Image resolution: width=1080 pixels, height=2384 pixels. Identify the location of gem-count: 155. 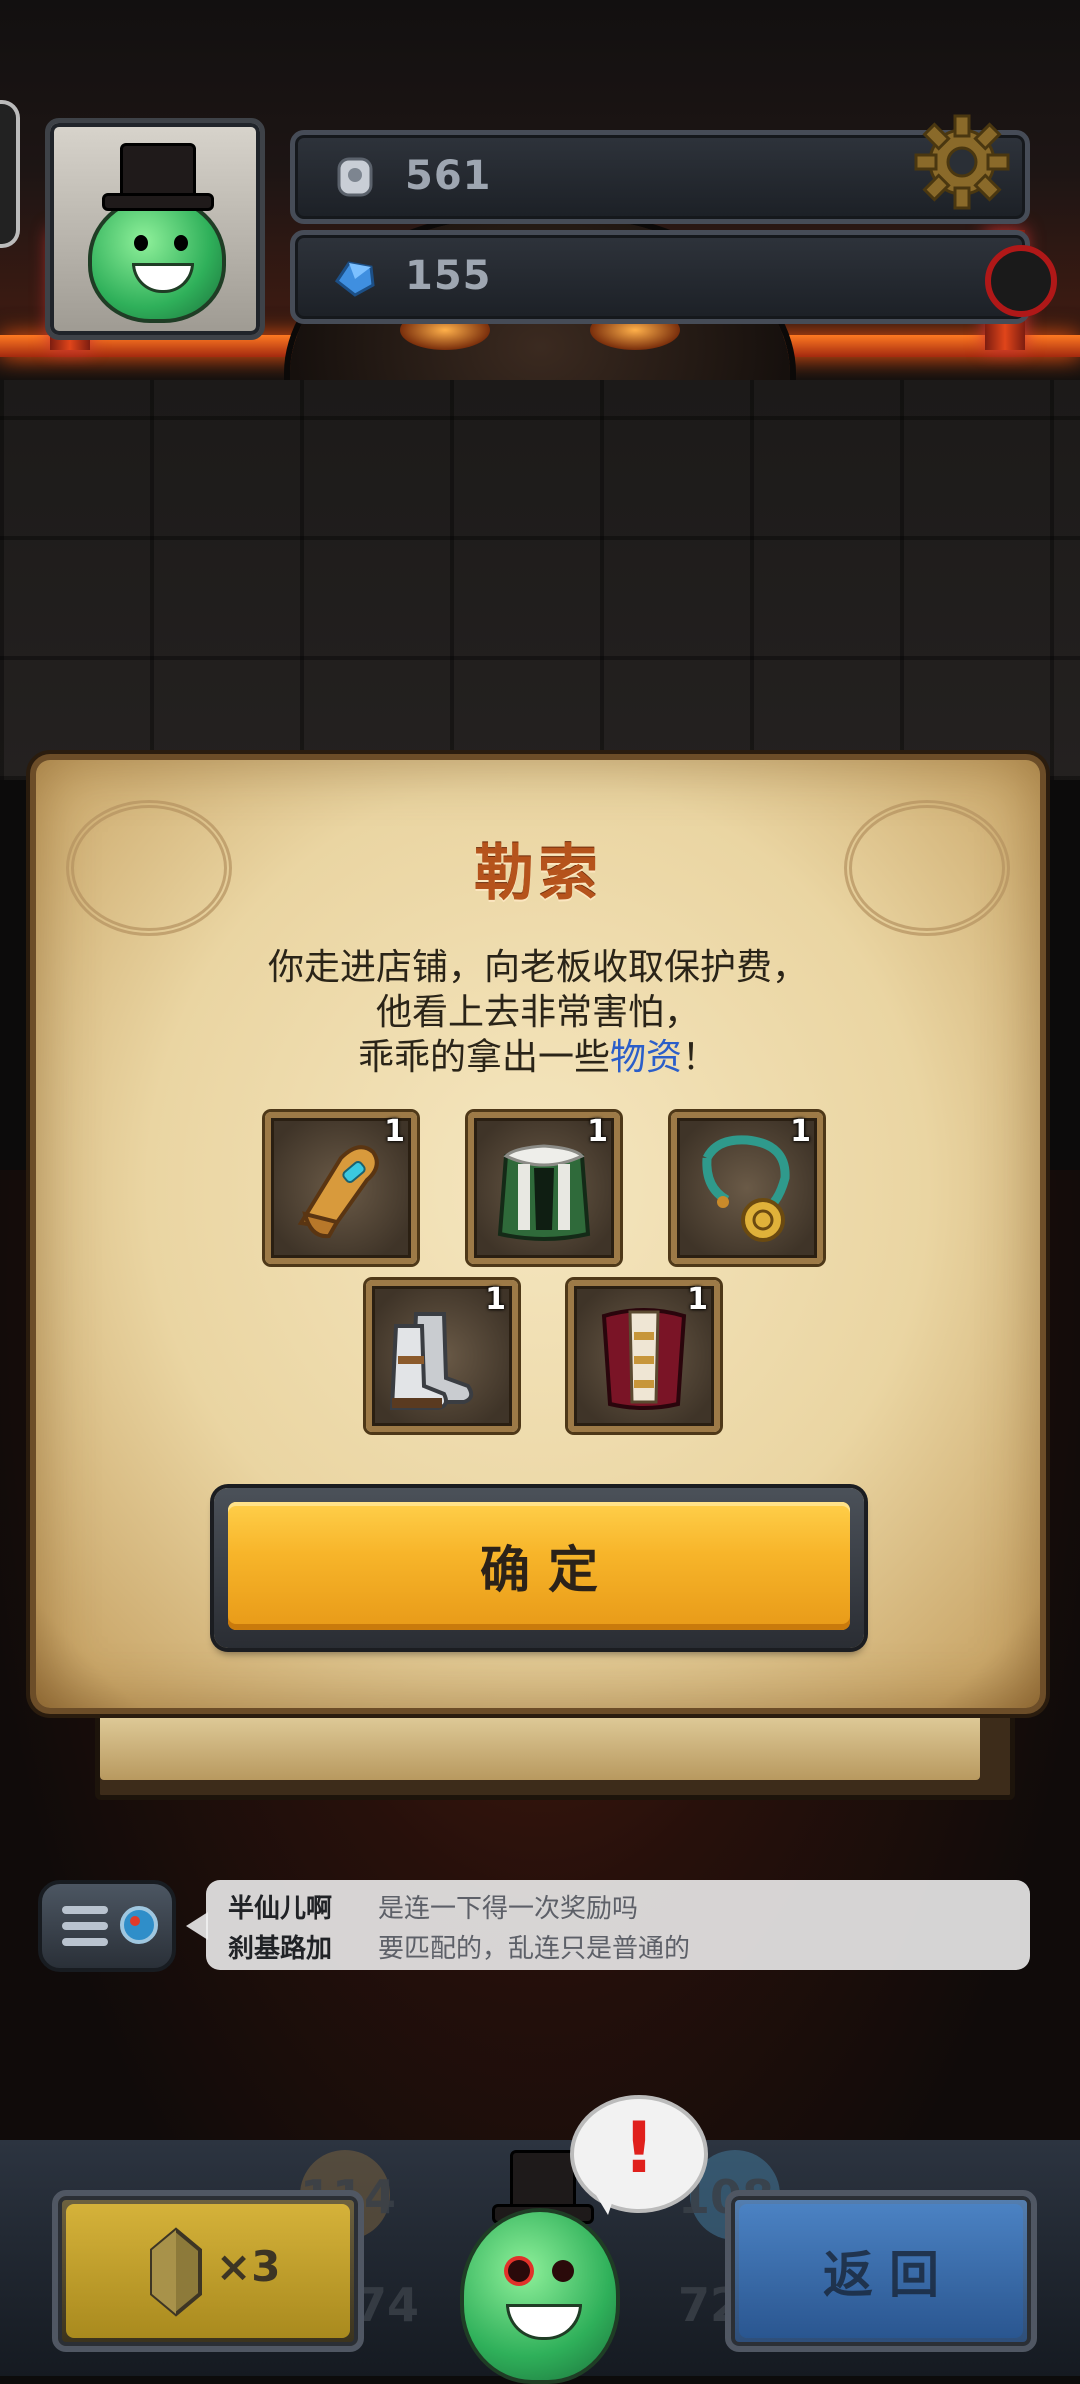
(448, 276).